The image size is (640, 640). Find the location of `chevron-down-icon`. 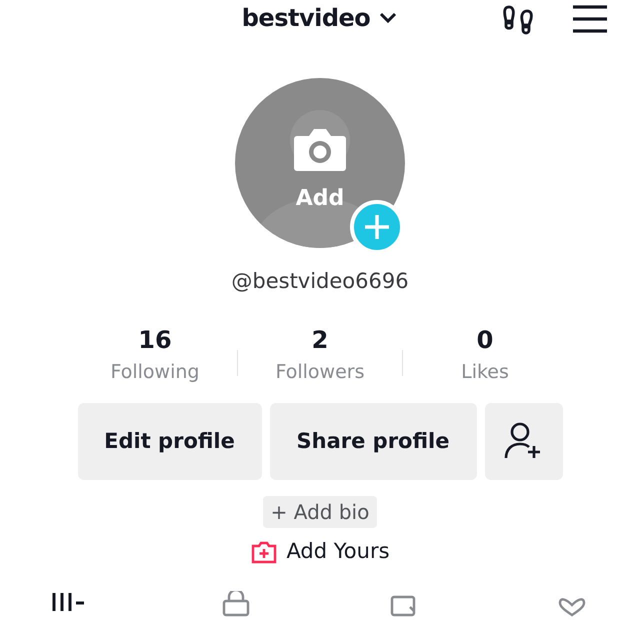

chevron-down-icon is located at coordinates (388, 18).